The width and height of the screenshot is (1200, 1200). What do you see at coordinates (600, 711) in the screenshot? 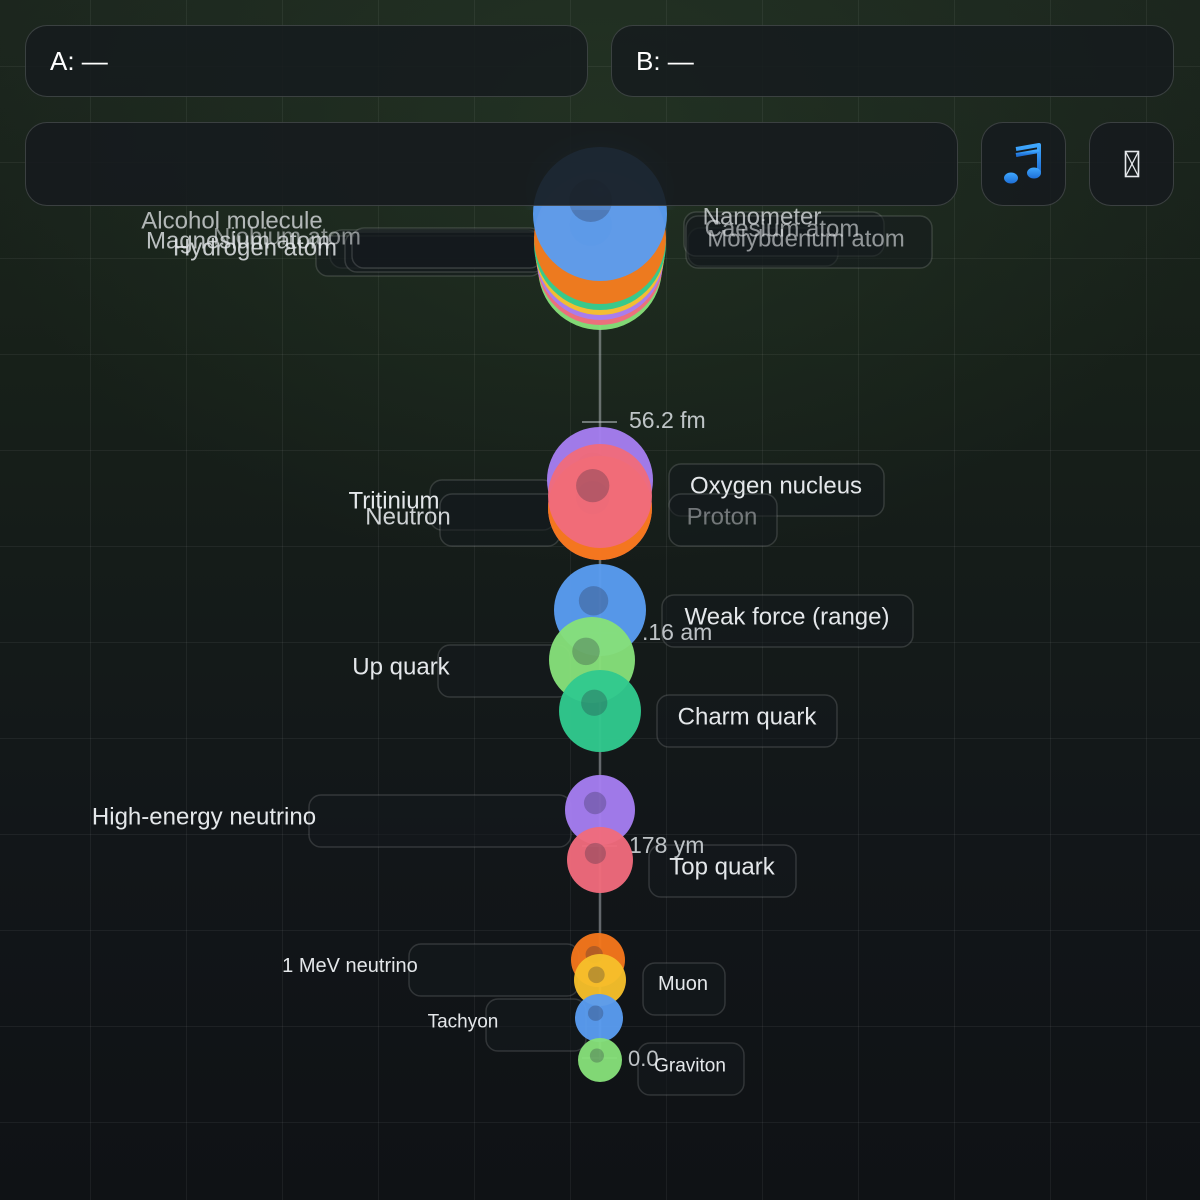
I see `charm-quark-bubble` at bounding box center [600, 711].